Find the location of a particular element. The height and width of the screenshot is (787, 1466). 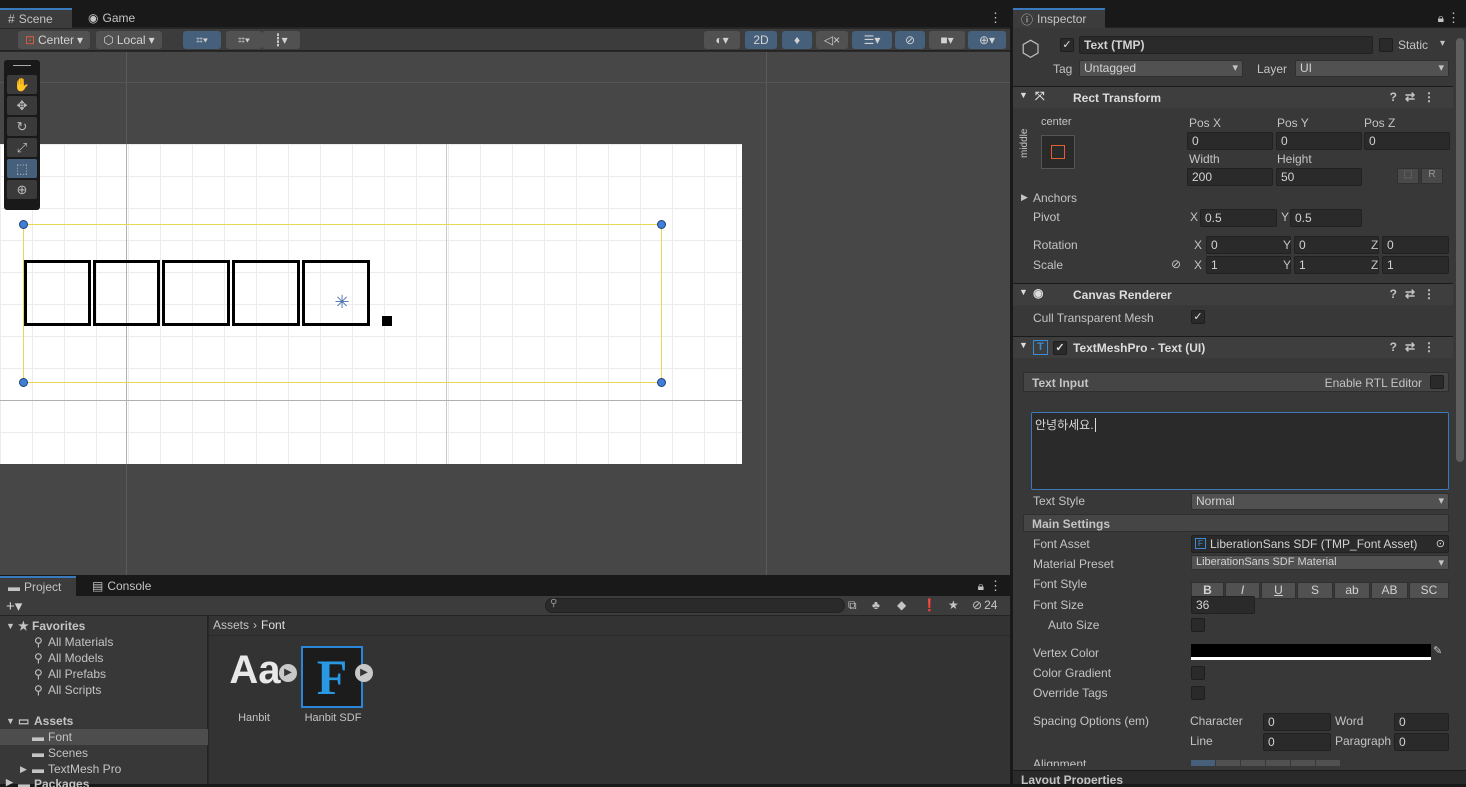

lowercase-button: ab is located at coordinates (1352, 590).